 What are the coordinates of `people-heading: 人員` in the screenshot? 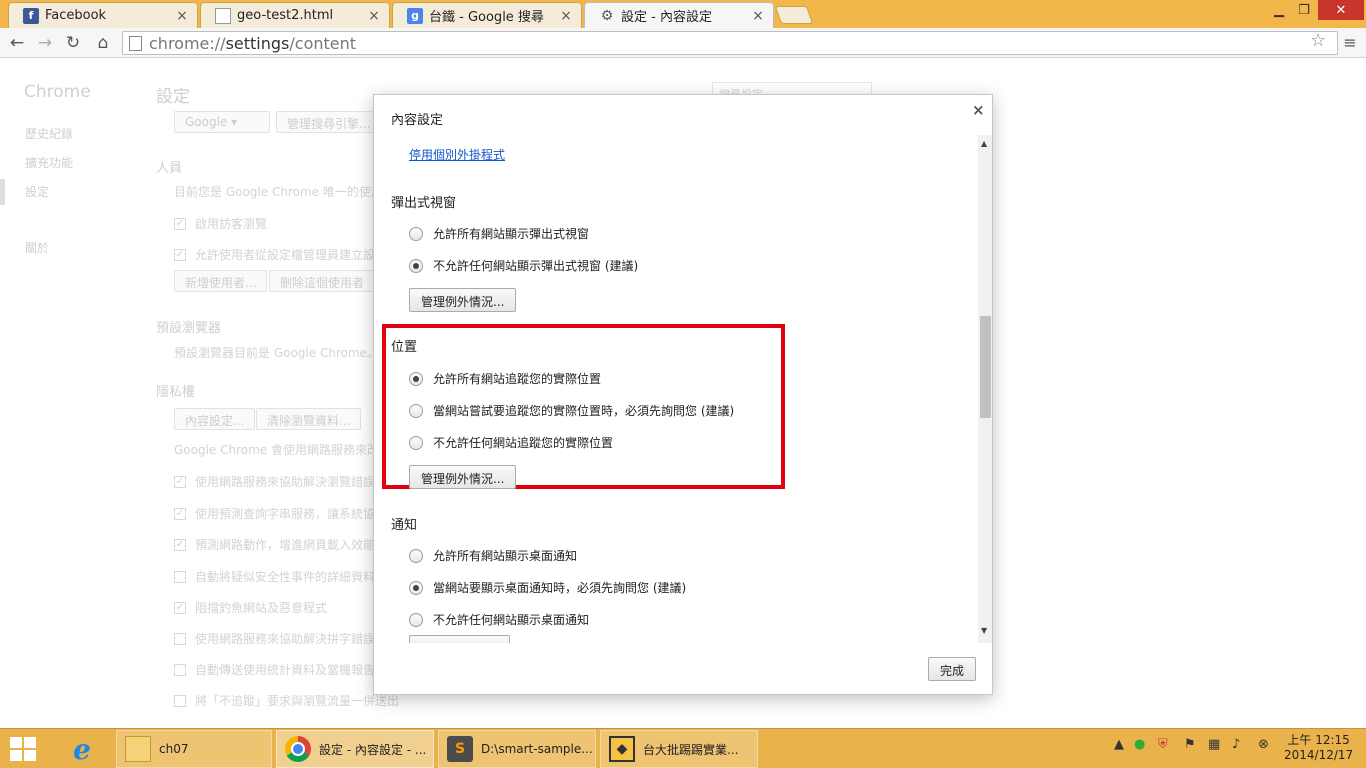 It's located at (169, 168).